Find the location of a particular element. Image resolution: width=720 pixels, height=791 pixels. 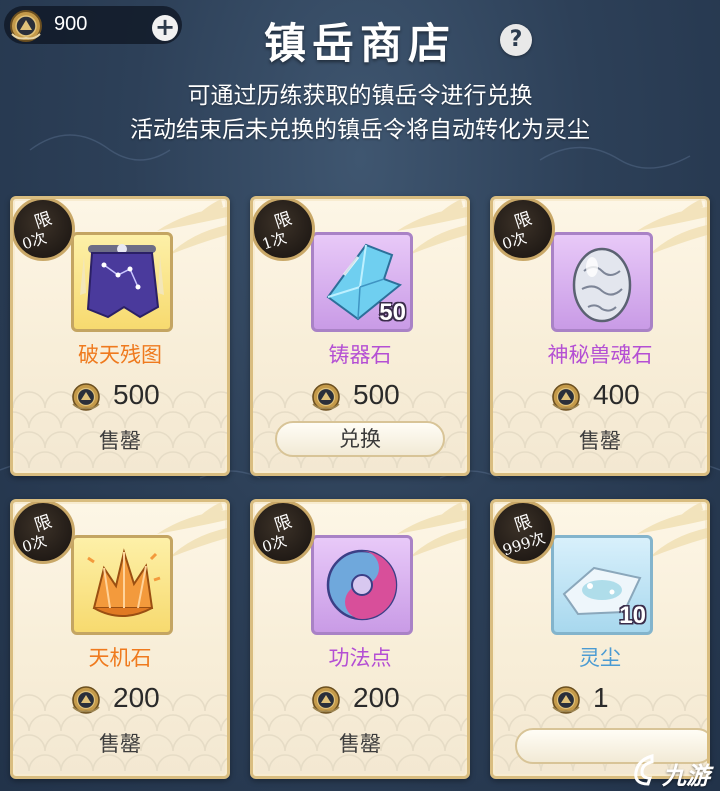

item-name: 神秘兽魂石 is located at coordinates (600, 355).